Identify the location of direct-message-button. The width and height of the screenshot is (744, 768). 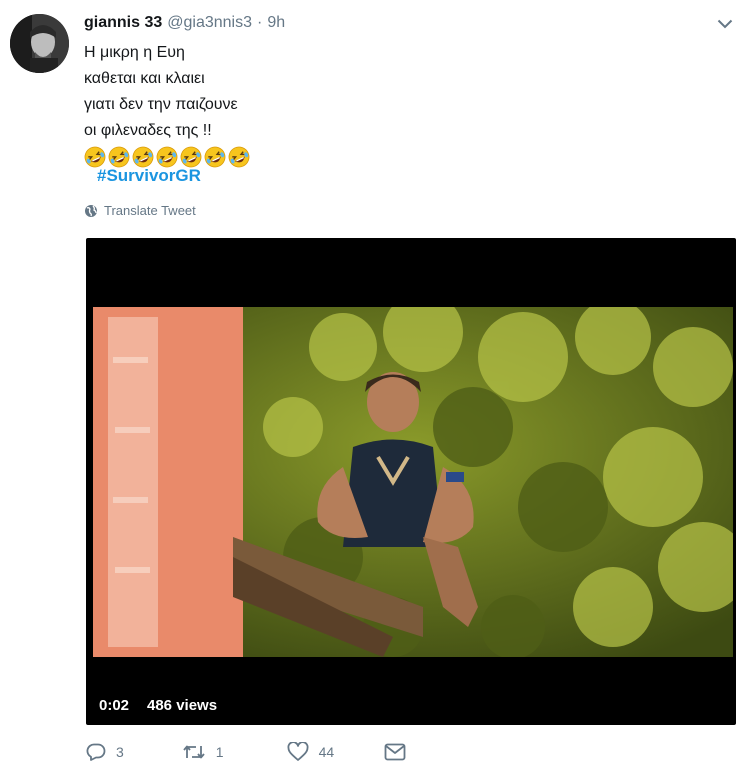
(395, 752).